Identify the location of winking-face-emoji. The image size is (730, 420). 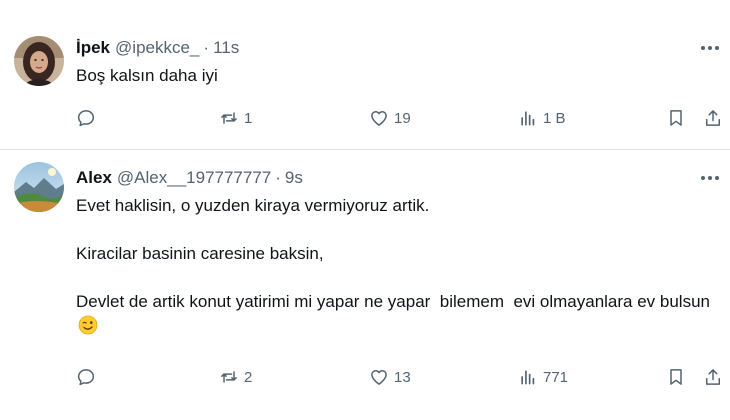
(88, 325).